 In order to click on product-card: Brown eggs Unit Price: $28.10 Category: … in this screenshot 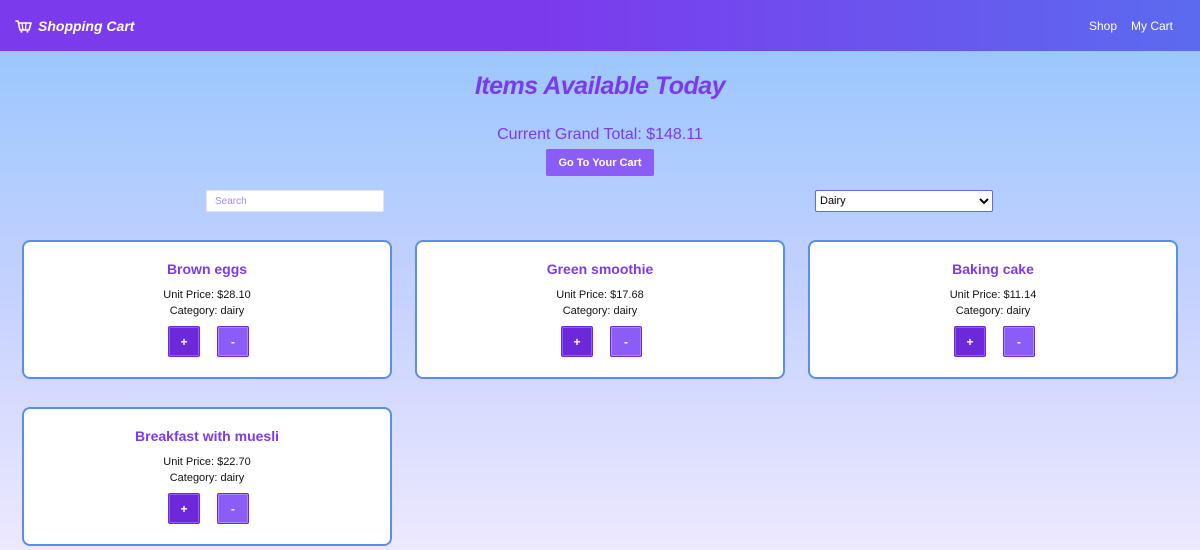, I will do `click(207, 309)`.